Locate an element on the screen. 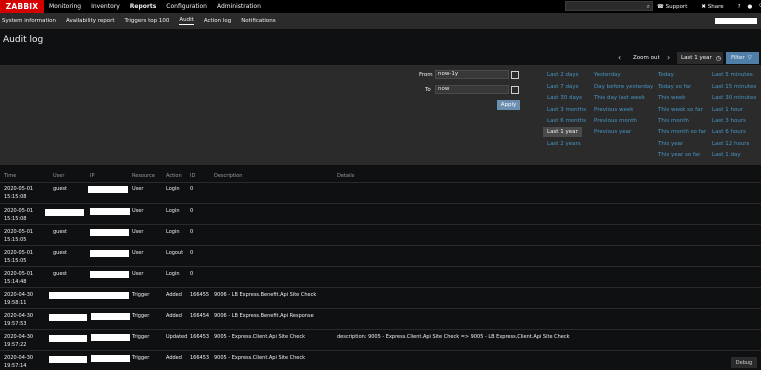 The image size is (761, 370). subnav-system-information: System information is located at coordinates (29, 21).